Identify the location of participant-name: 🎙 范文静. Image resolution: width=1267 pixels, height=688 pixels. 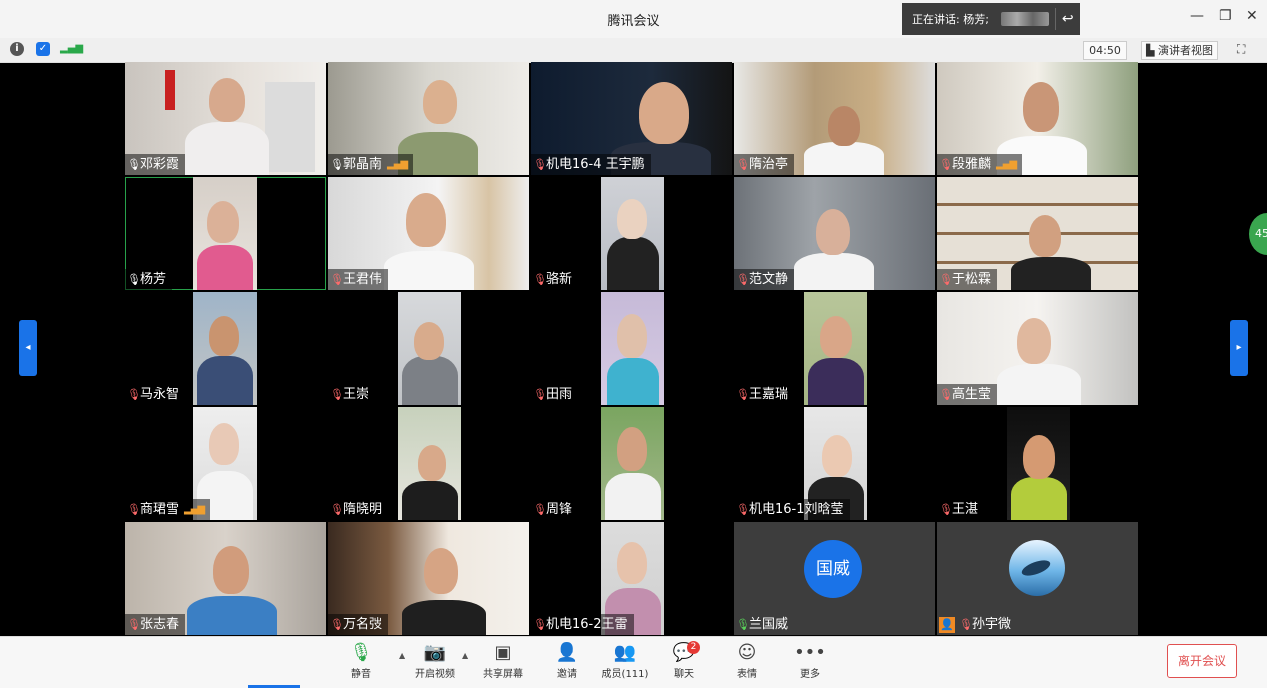
(764, 279).